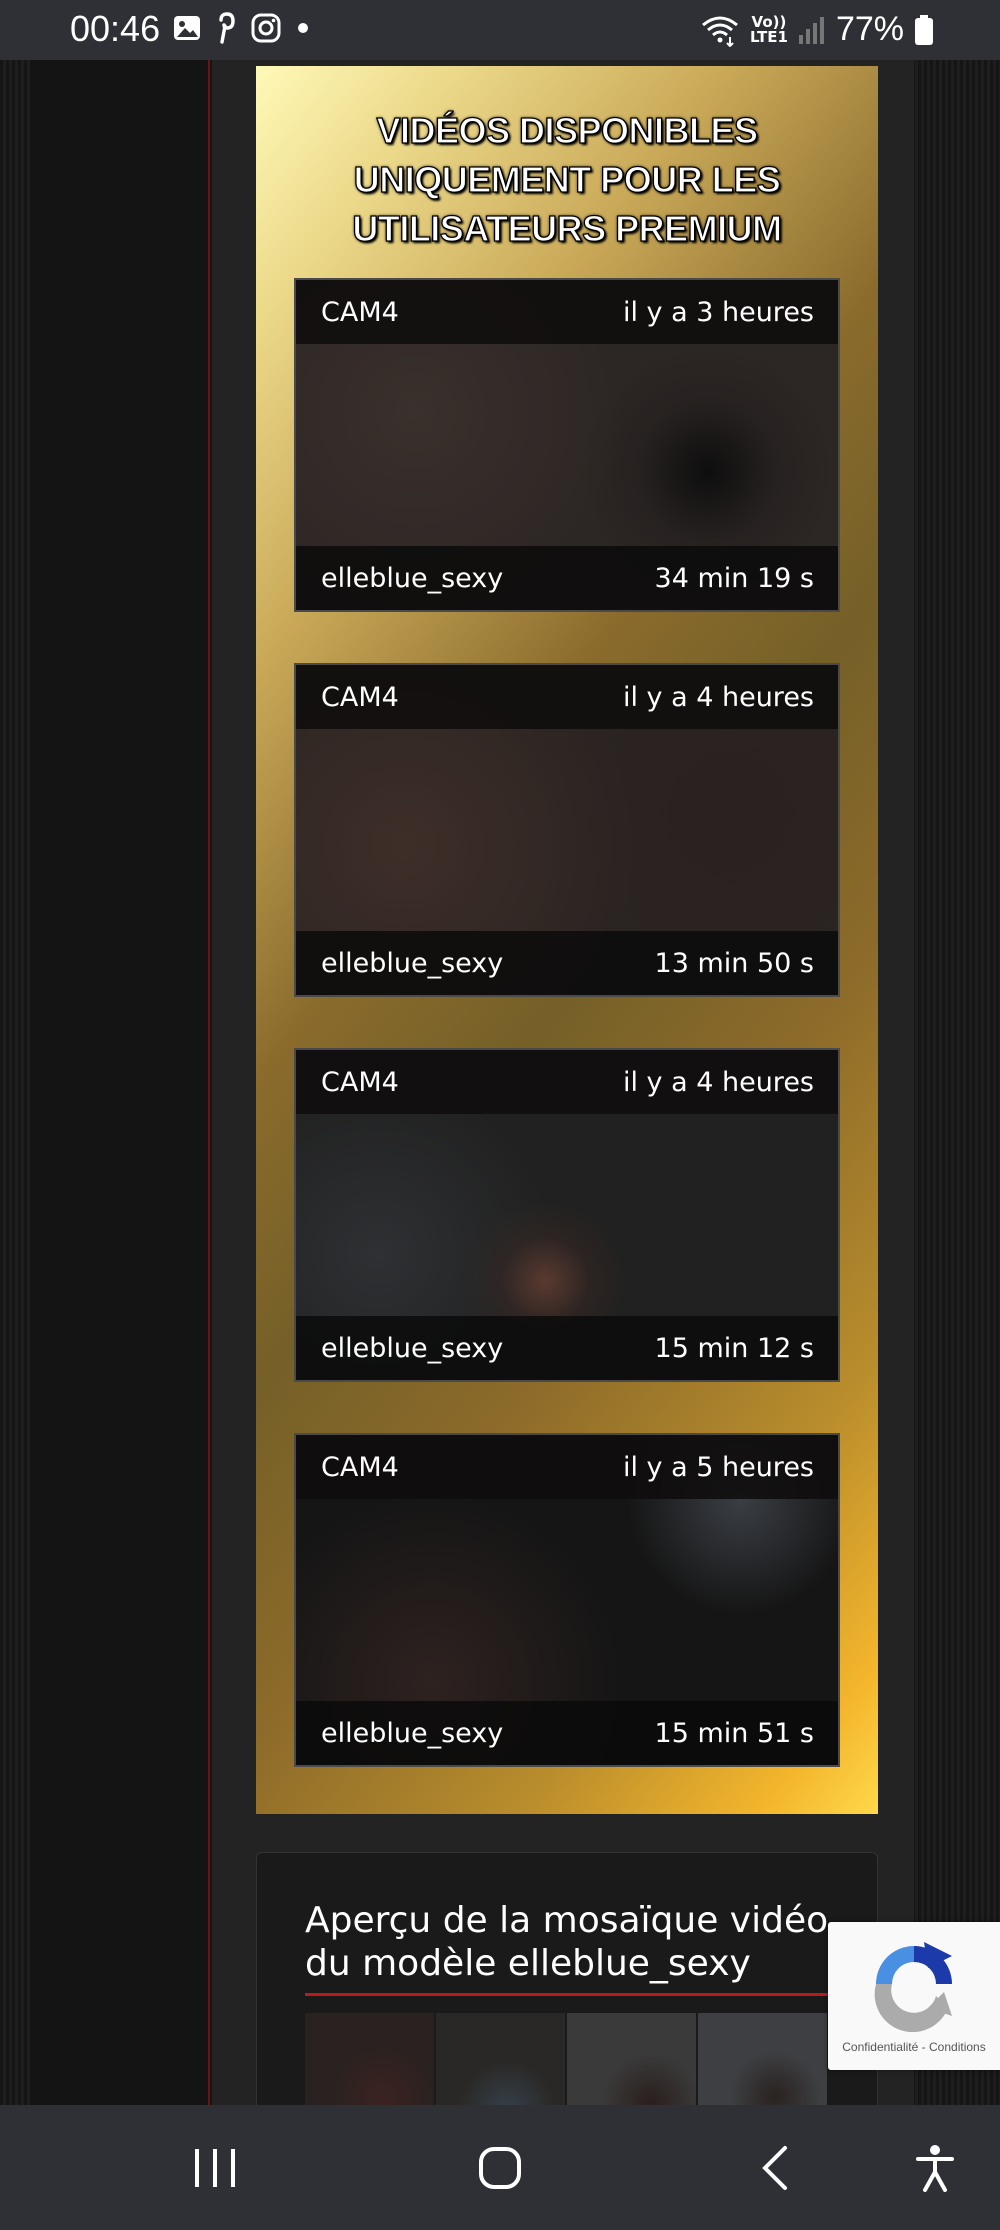 The height and width of the screenshot is (2230, 1000). I want to click on video-duration: 34 min 19 s, so click(734, 578).